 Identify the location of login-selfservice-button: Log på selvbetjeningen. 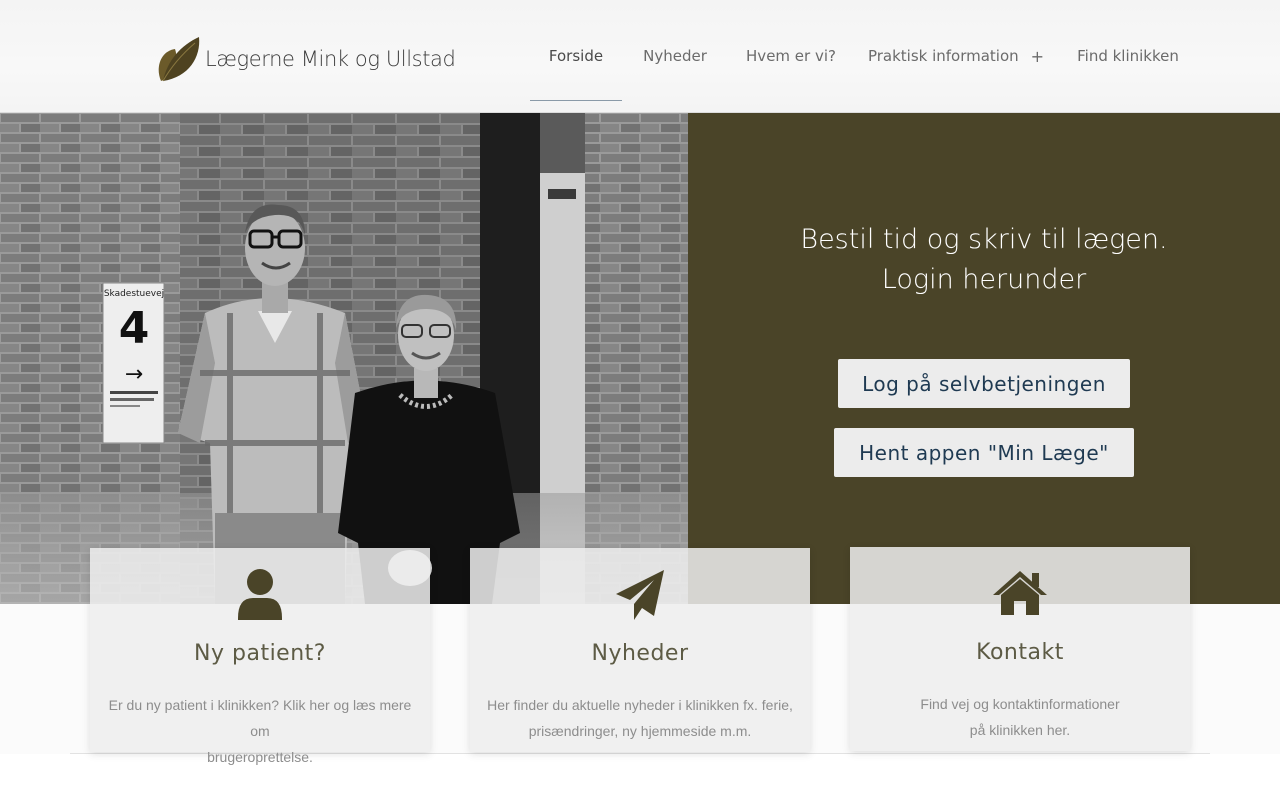
(984, 383).